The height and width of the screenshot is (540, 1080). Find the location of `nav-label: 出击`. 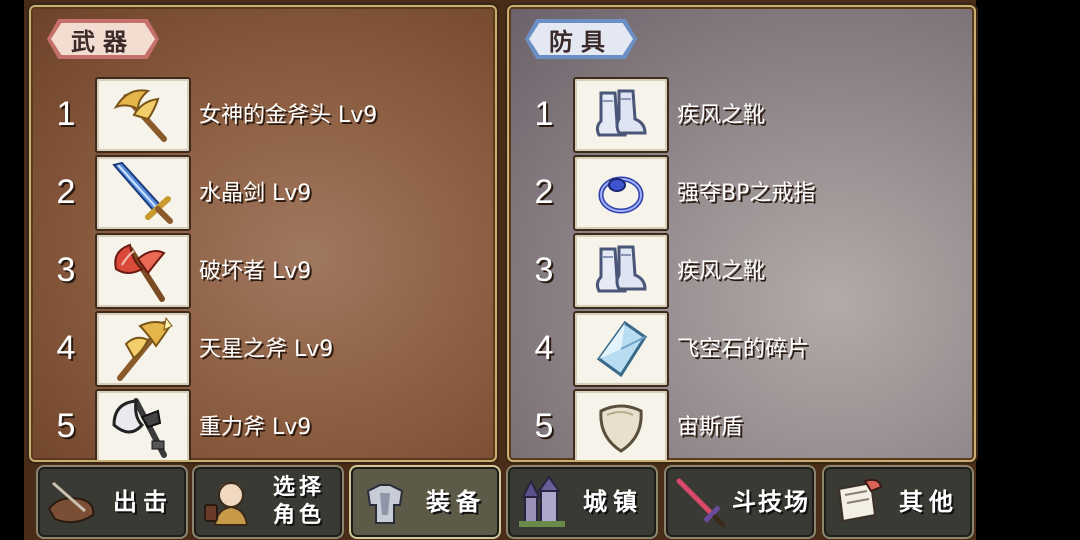

nav-label: 出击 is located at coordinates (143, 502).